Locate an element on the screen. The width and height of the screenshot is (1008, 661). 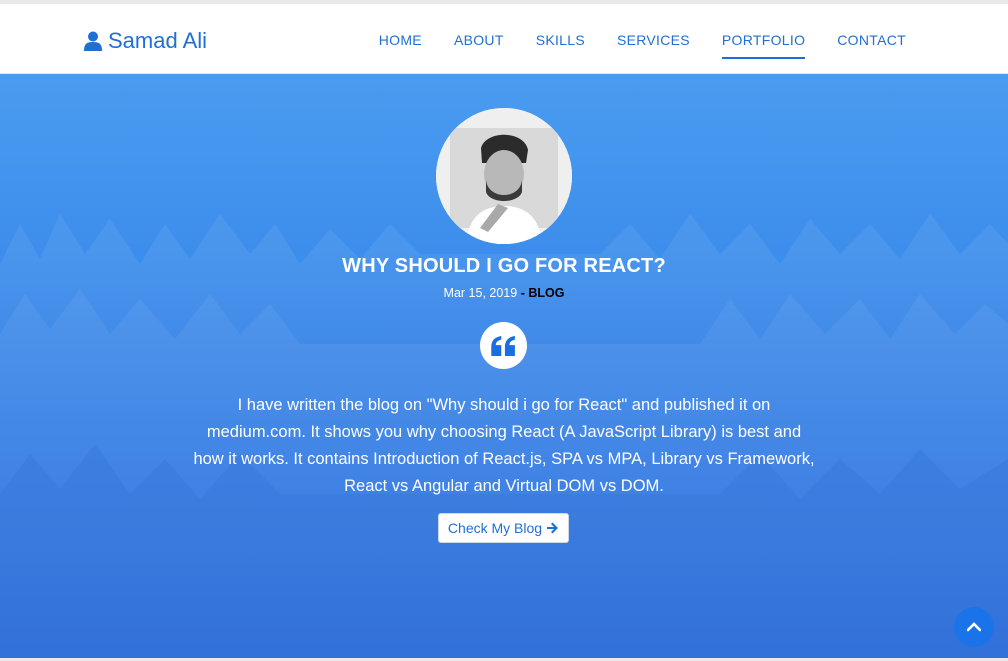
nav-item-skills: SKILLS is located at coordinates (560, 43).